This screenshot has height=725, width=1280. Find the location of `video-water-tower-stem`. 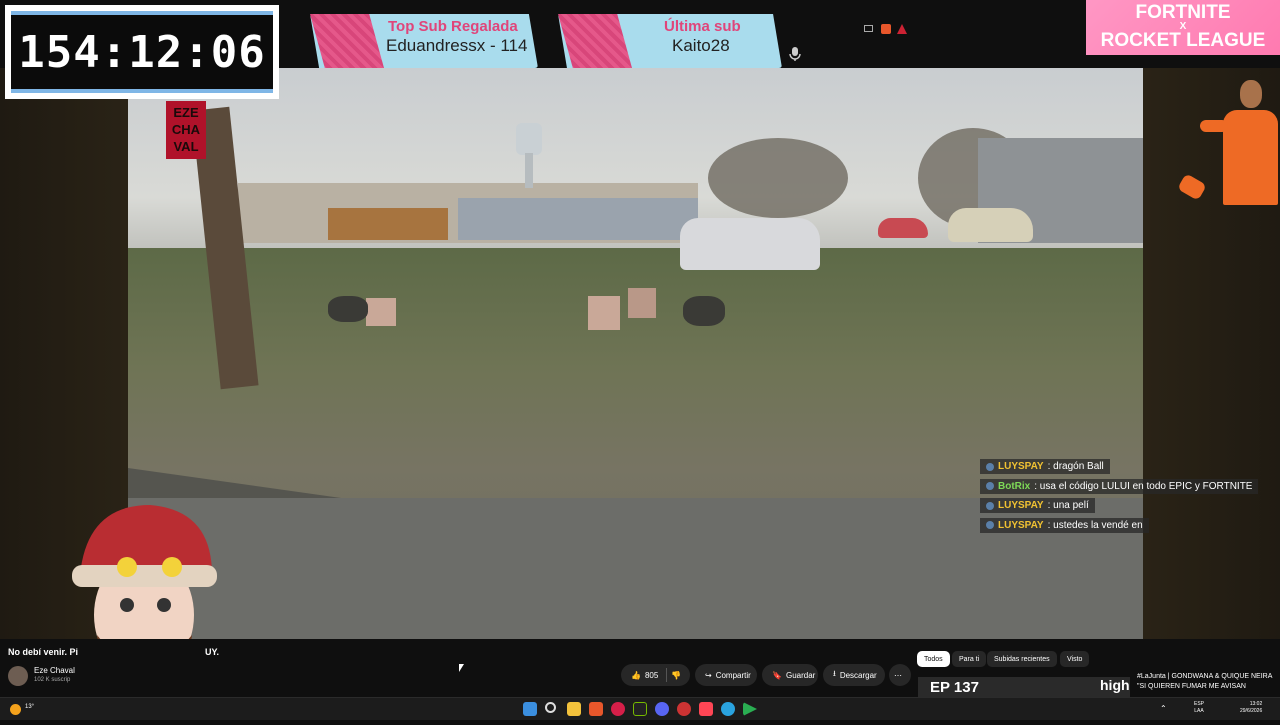

video-water-tower-stem is located at coordinates (529, 170).